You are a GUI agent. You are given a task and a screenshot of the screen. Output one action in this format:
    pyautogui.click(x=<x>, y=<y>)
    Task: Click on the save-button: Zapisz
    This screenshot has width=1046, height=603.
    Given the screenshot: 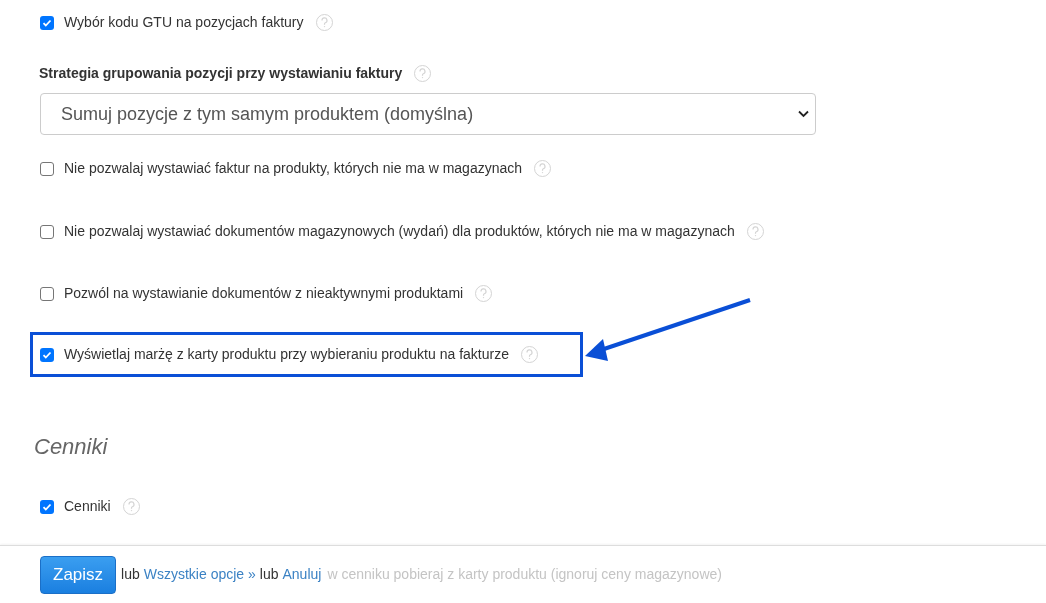 What is the action you would take?
    pyautogui.click(x=78, y=574)
    